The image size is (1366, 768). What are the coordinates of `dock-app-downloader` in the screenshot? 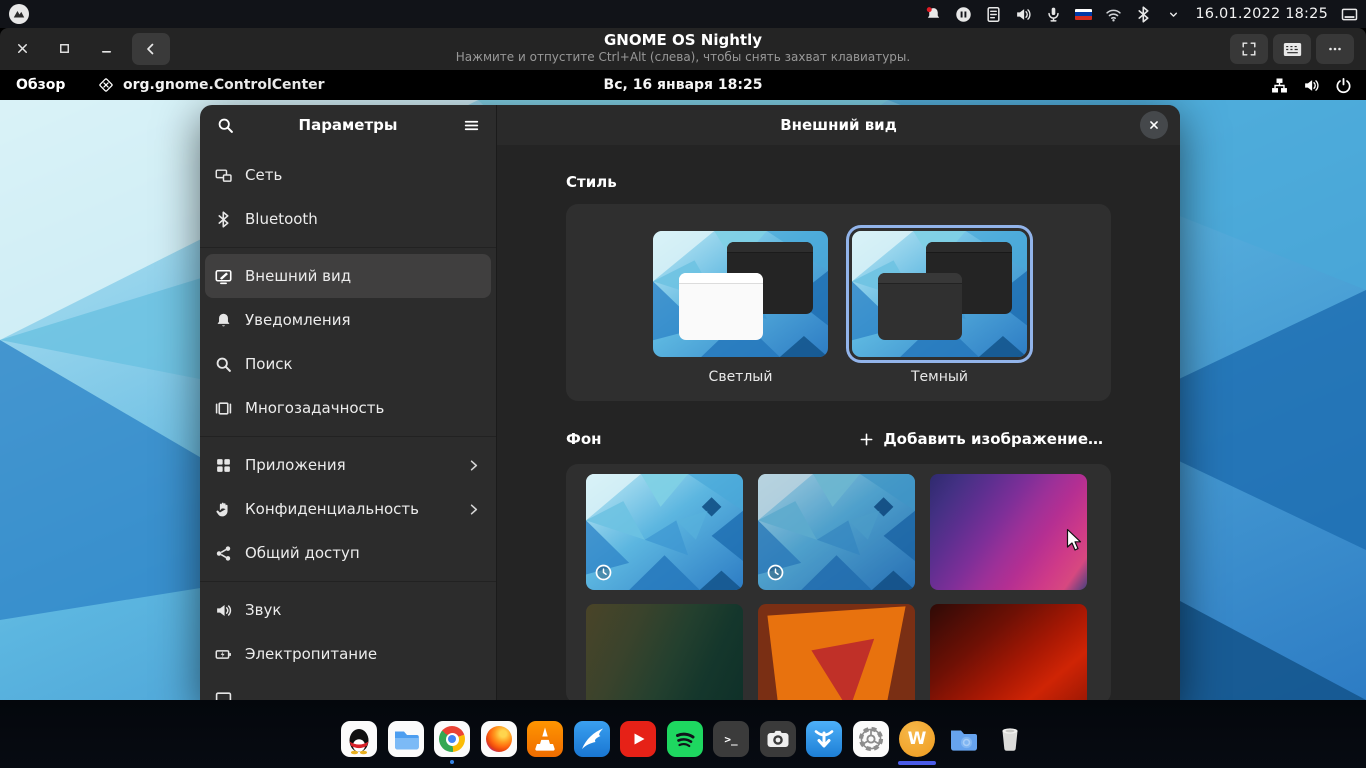 It's located at (824, 739).